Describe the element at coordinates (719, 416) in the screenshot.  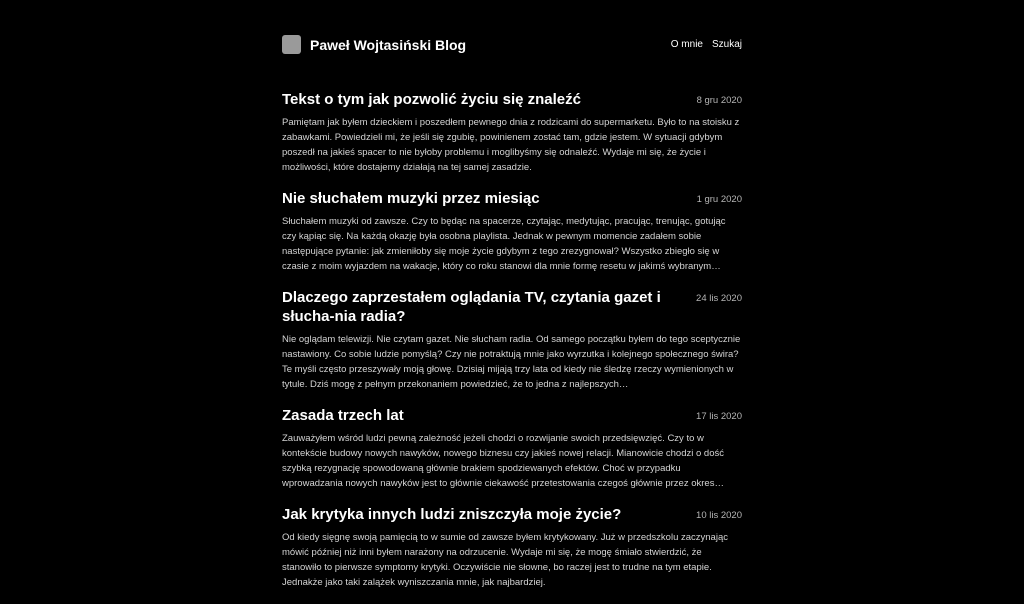
I see `post-date: 17 lis 2020` at that location.